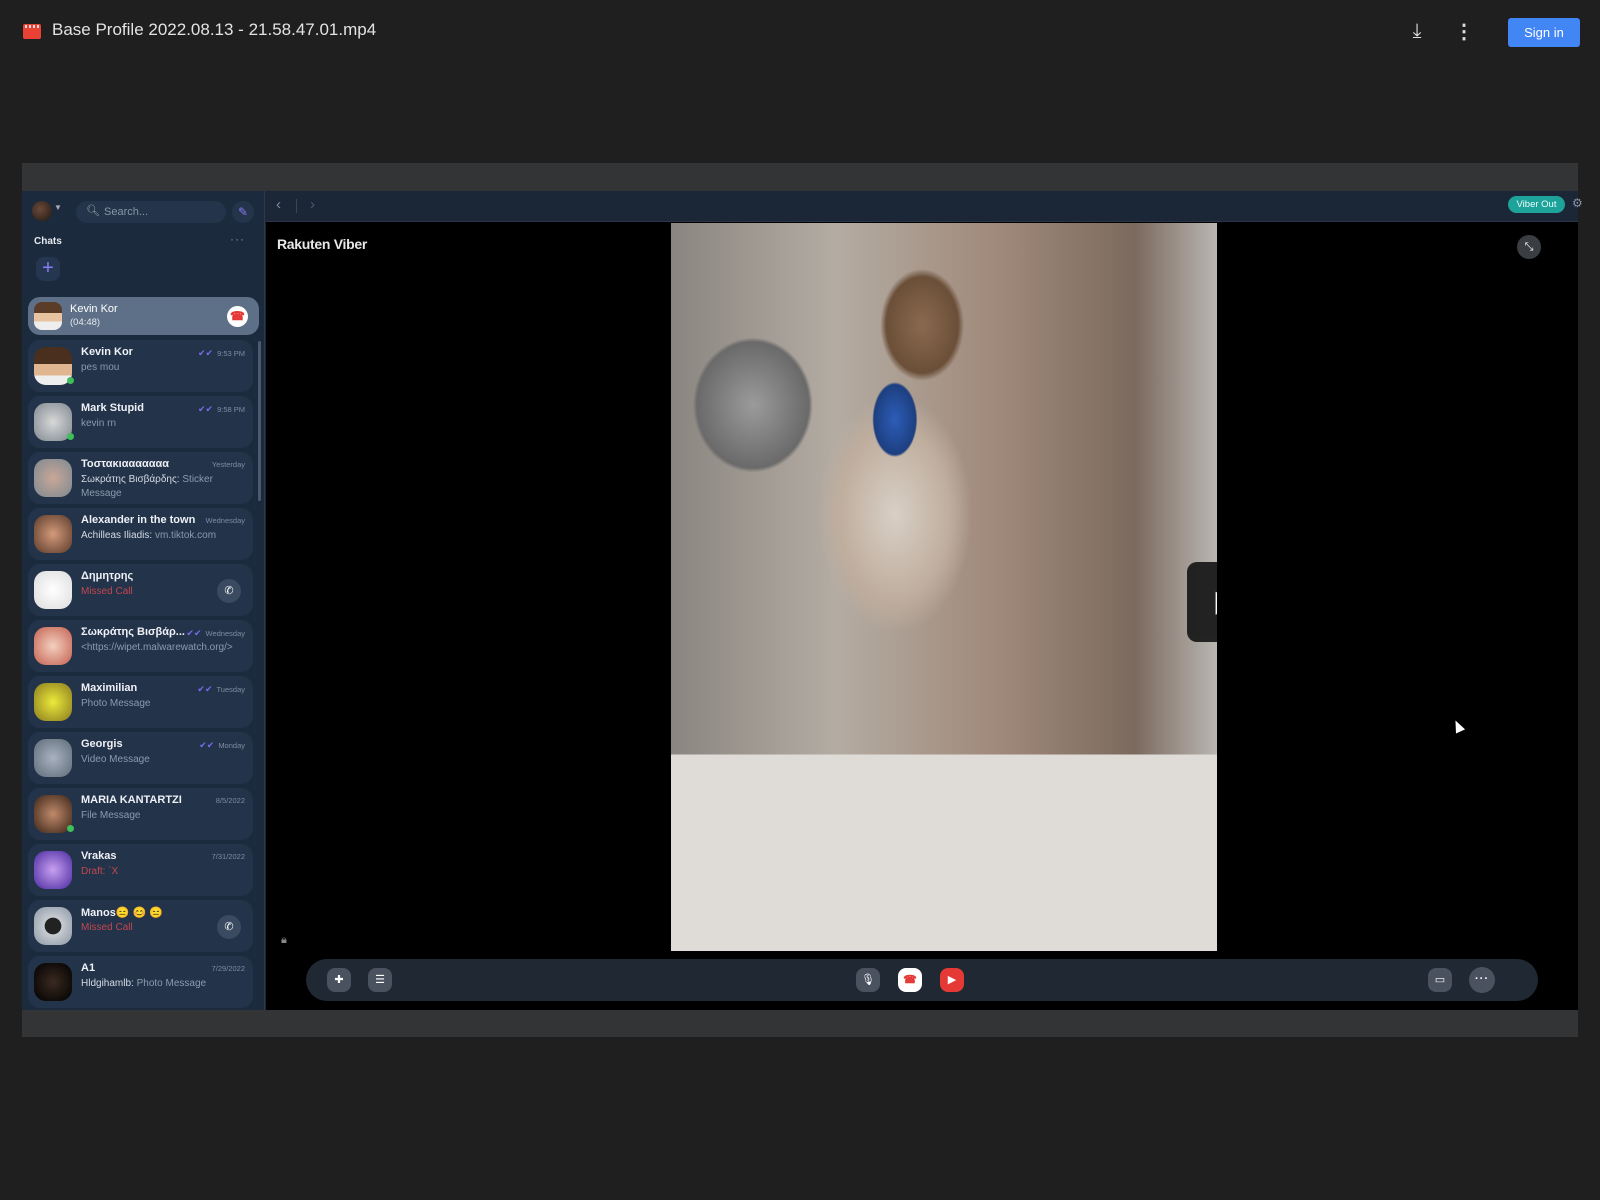  I want to click on microphone-icon: 🎙︎, so click(868, 980).